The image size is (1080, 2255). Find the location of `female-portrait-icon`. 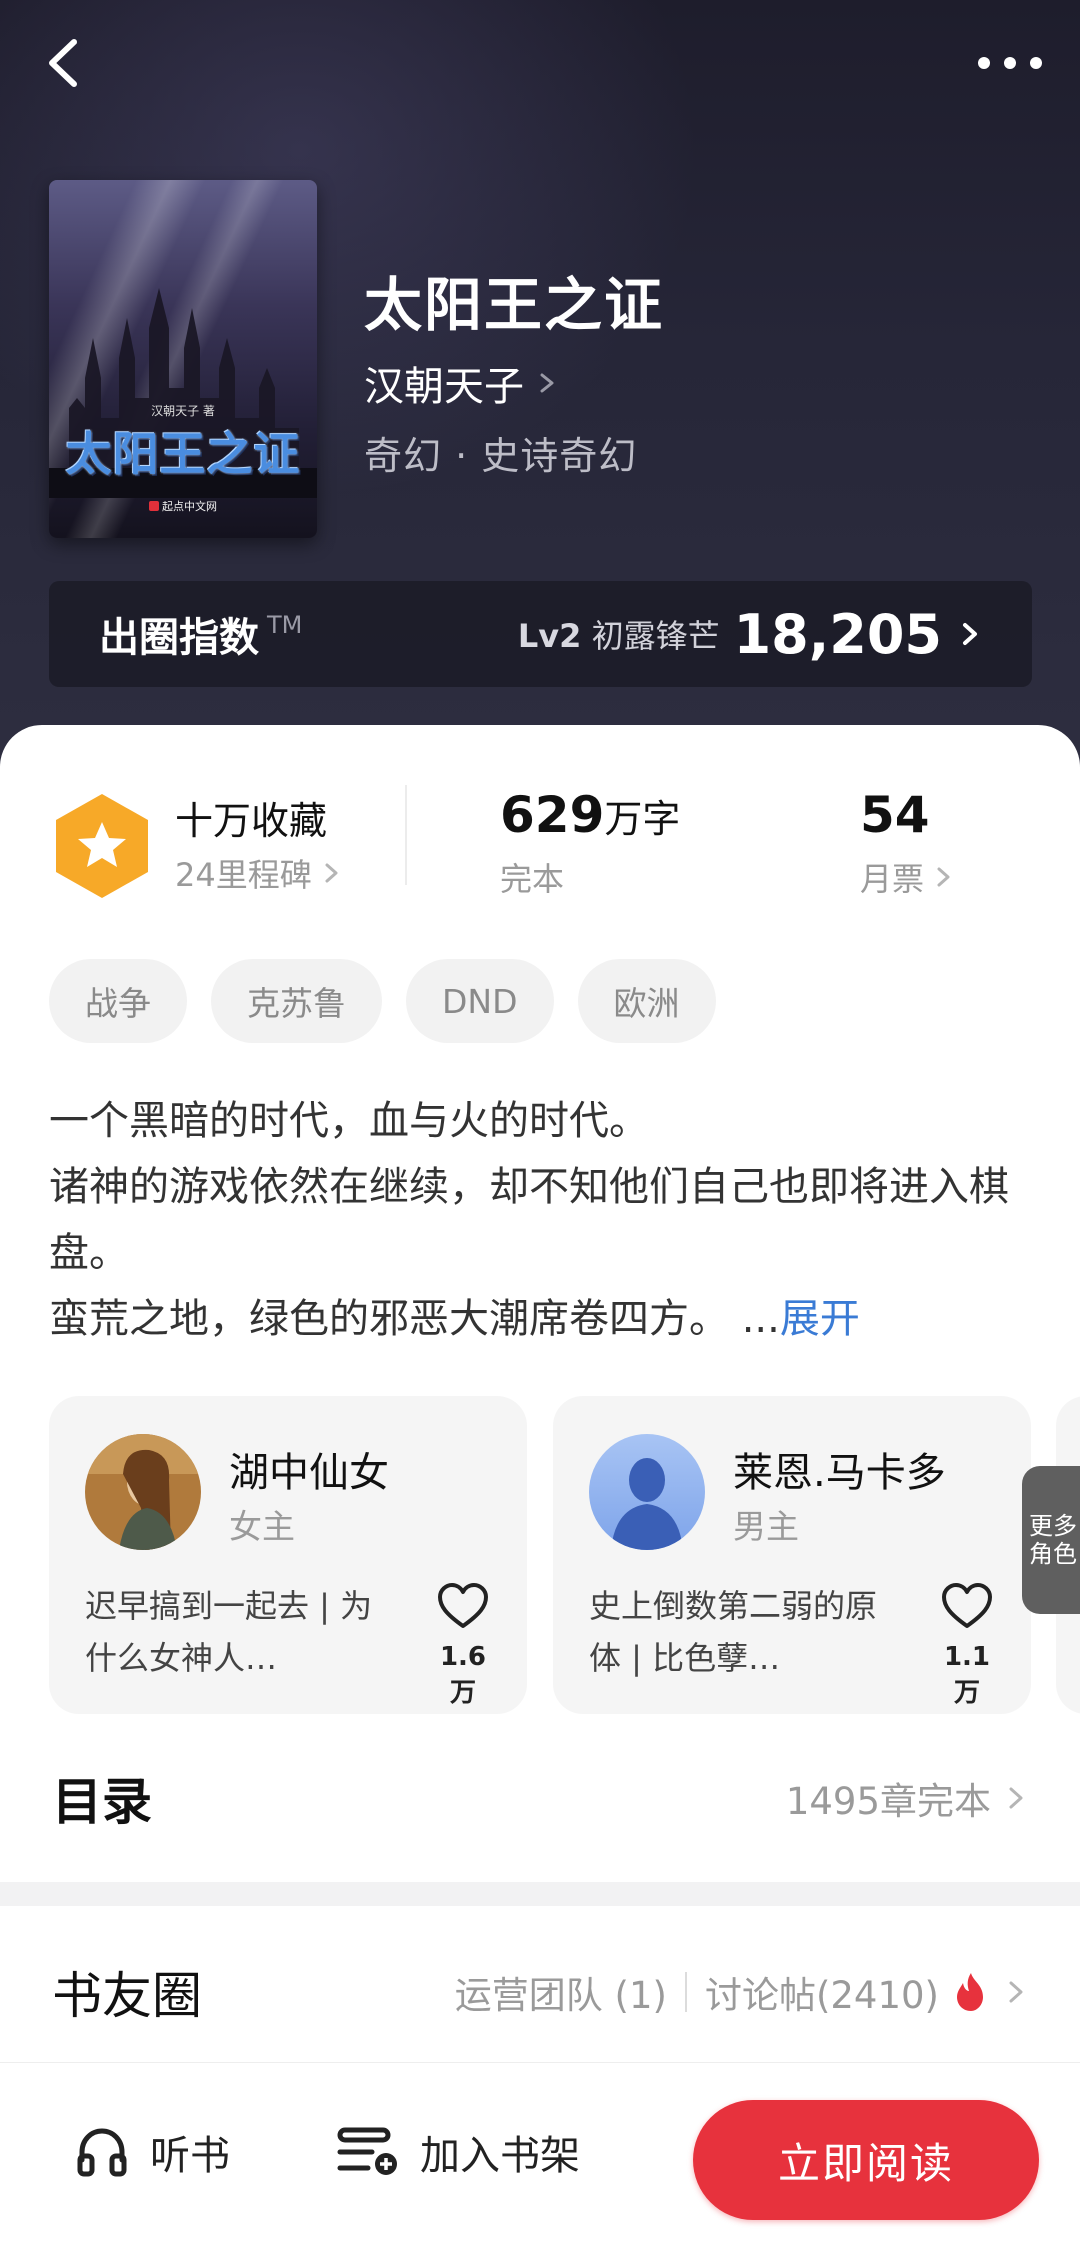

female-portrait-icon is located at coordinates (143, 1492).